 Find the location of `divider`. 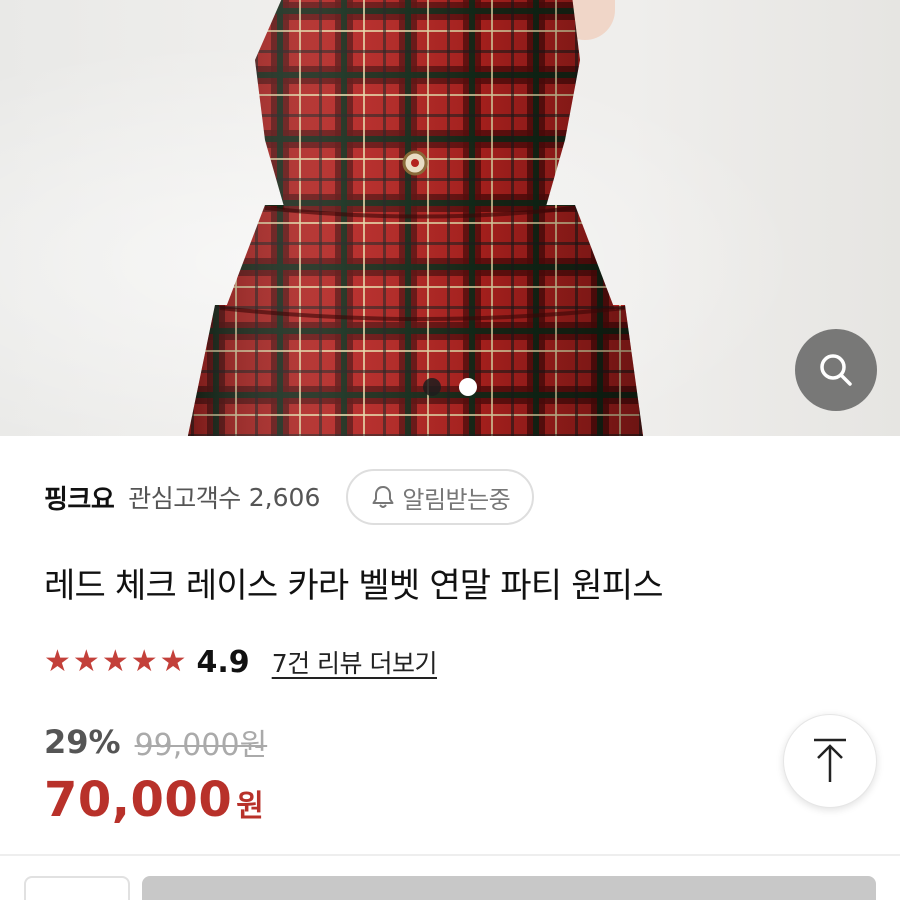

divider is located at coordinates (450, 855).